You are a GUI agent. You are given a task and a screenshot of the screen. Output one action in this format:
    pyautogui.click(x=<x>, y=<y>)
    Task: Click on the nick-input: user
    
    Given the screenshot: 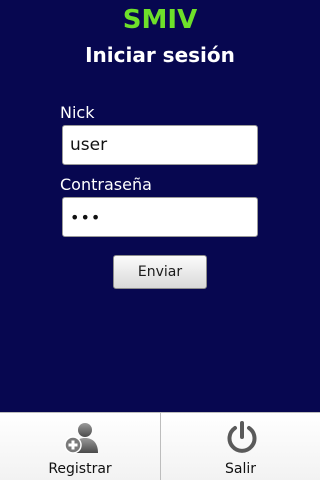 What is the action you would take?
    pyautogui.click(x=160, y=145)
    